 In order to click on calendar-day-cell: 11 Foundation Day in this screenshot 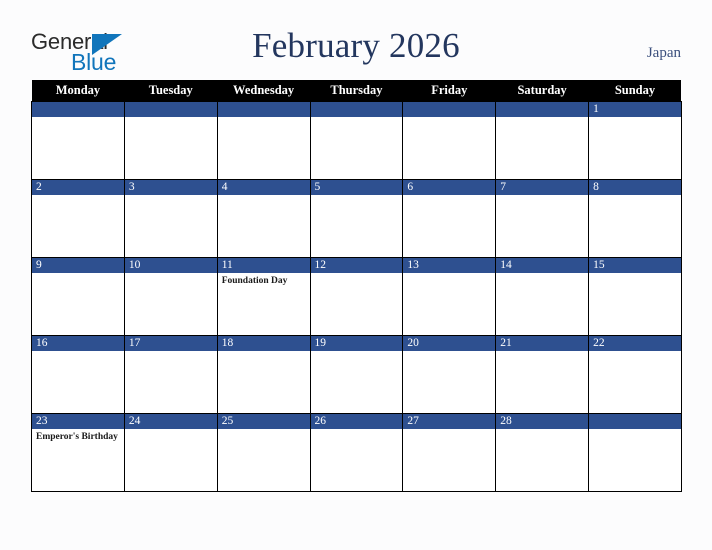, I will do `click(263, 296)`.